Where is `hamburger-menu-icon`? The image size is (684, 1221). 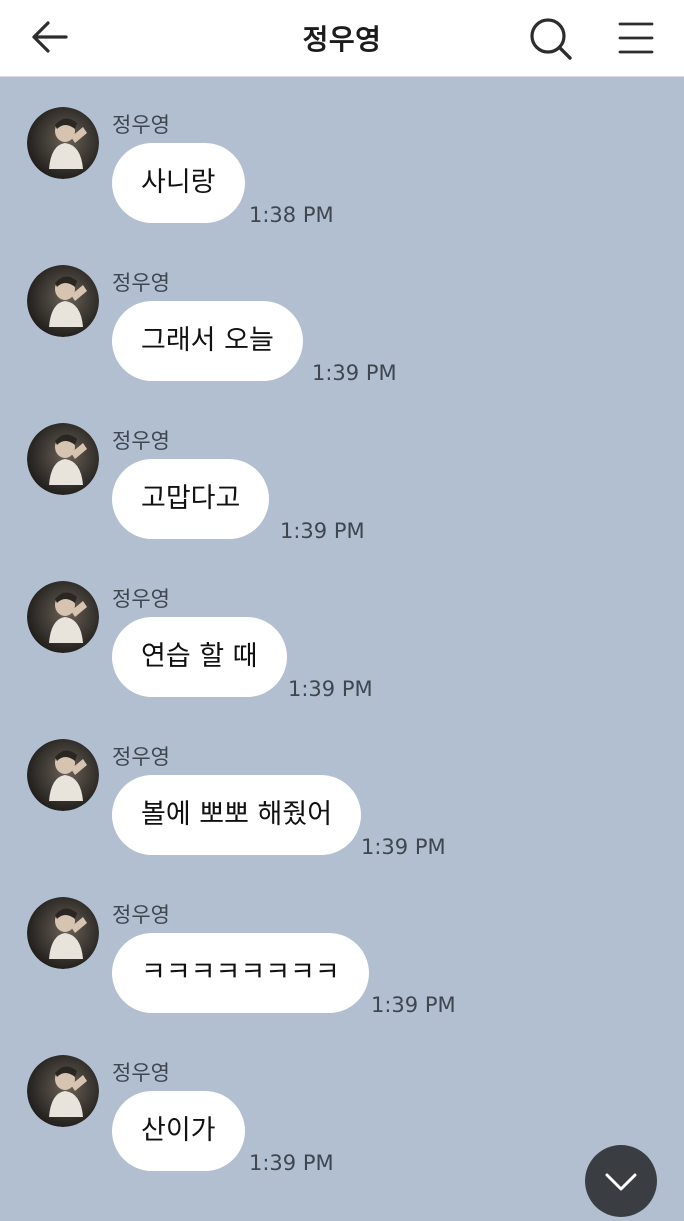
hamburger-menu-icon is located at coordinates (636, 38).